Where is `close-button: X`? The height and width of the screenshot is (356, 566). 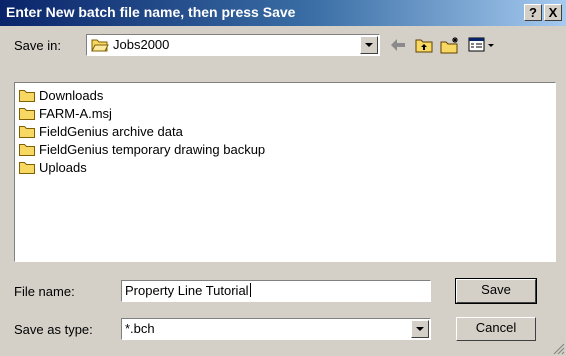 close-button: X is located at coordinates (553, 12).